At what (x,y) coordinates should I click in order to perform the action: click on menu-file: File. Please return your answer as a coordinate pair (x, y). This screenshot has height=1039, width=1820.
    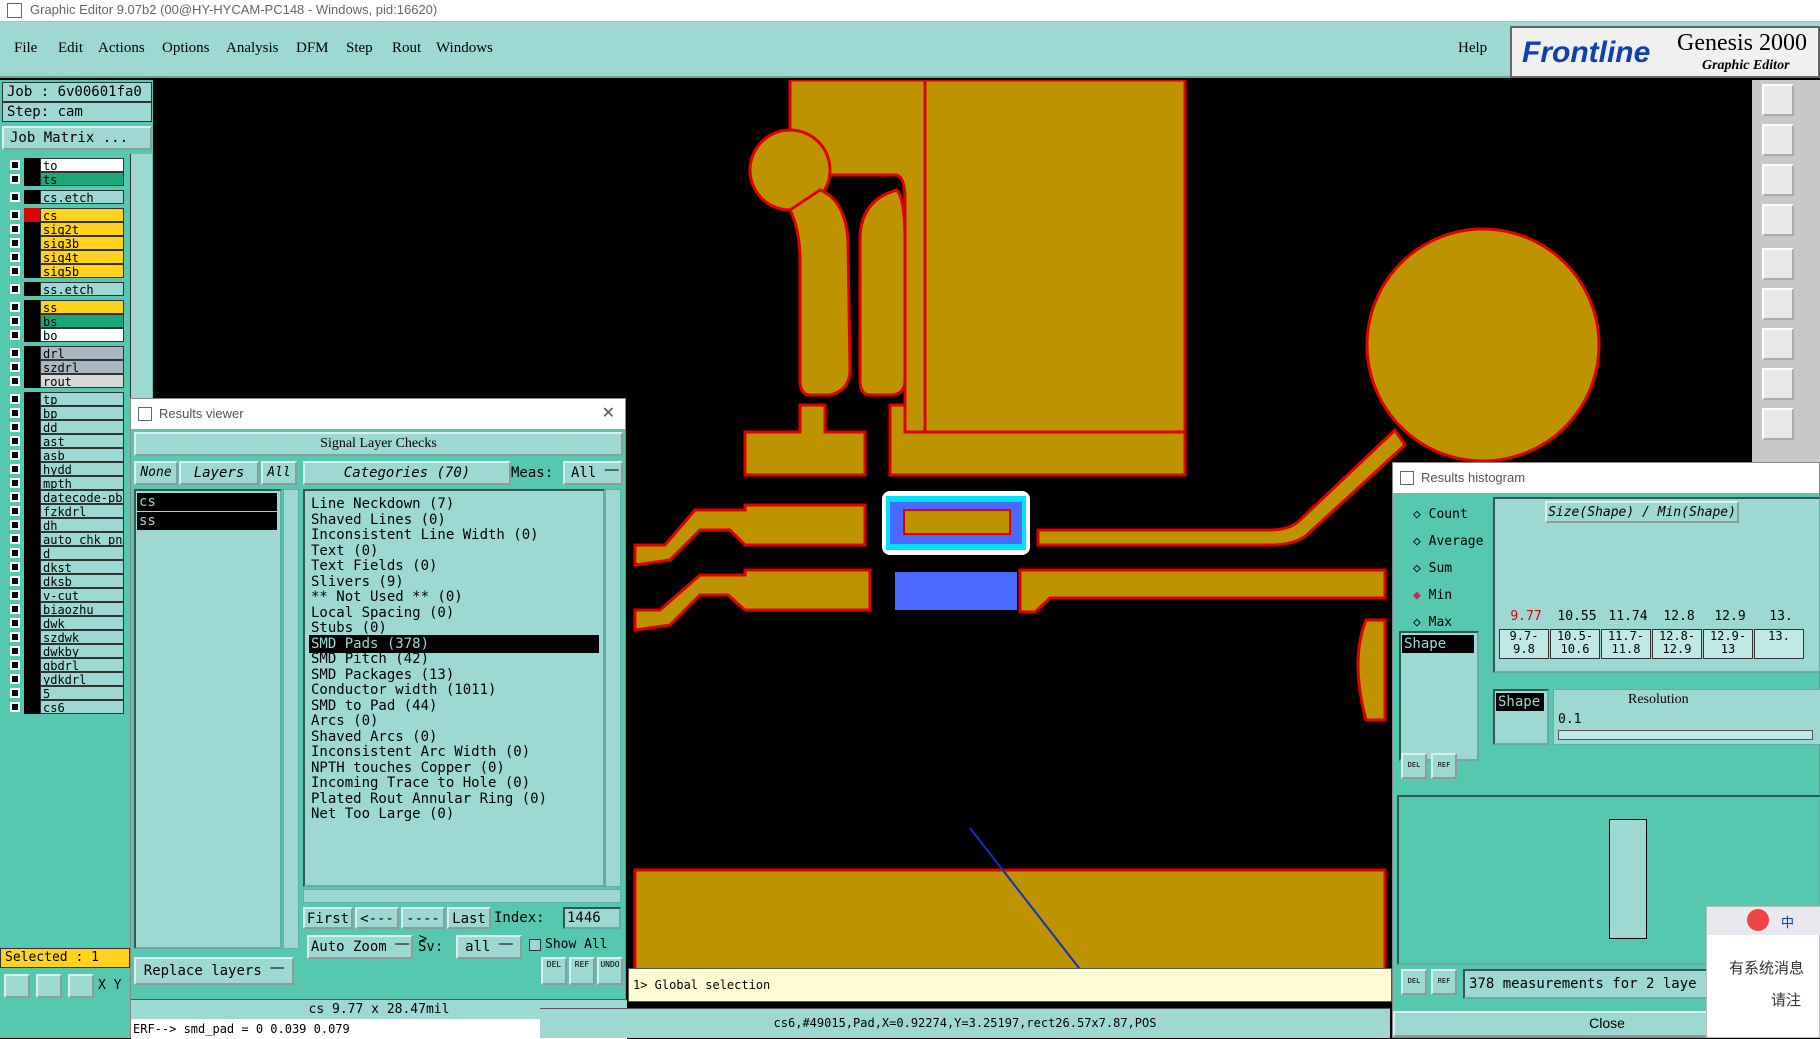
    Looking at the image, I should click on (25, 48).